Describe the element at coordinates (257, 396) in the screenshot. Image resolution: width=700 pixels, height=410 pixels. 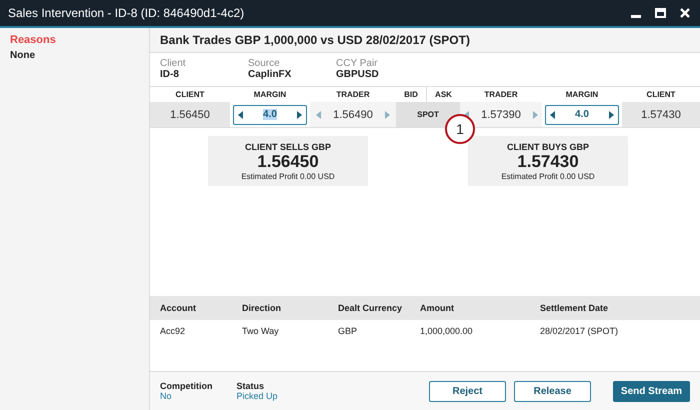
I see `footer-value: Picked Up` at that location.